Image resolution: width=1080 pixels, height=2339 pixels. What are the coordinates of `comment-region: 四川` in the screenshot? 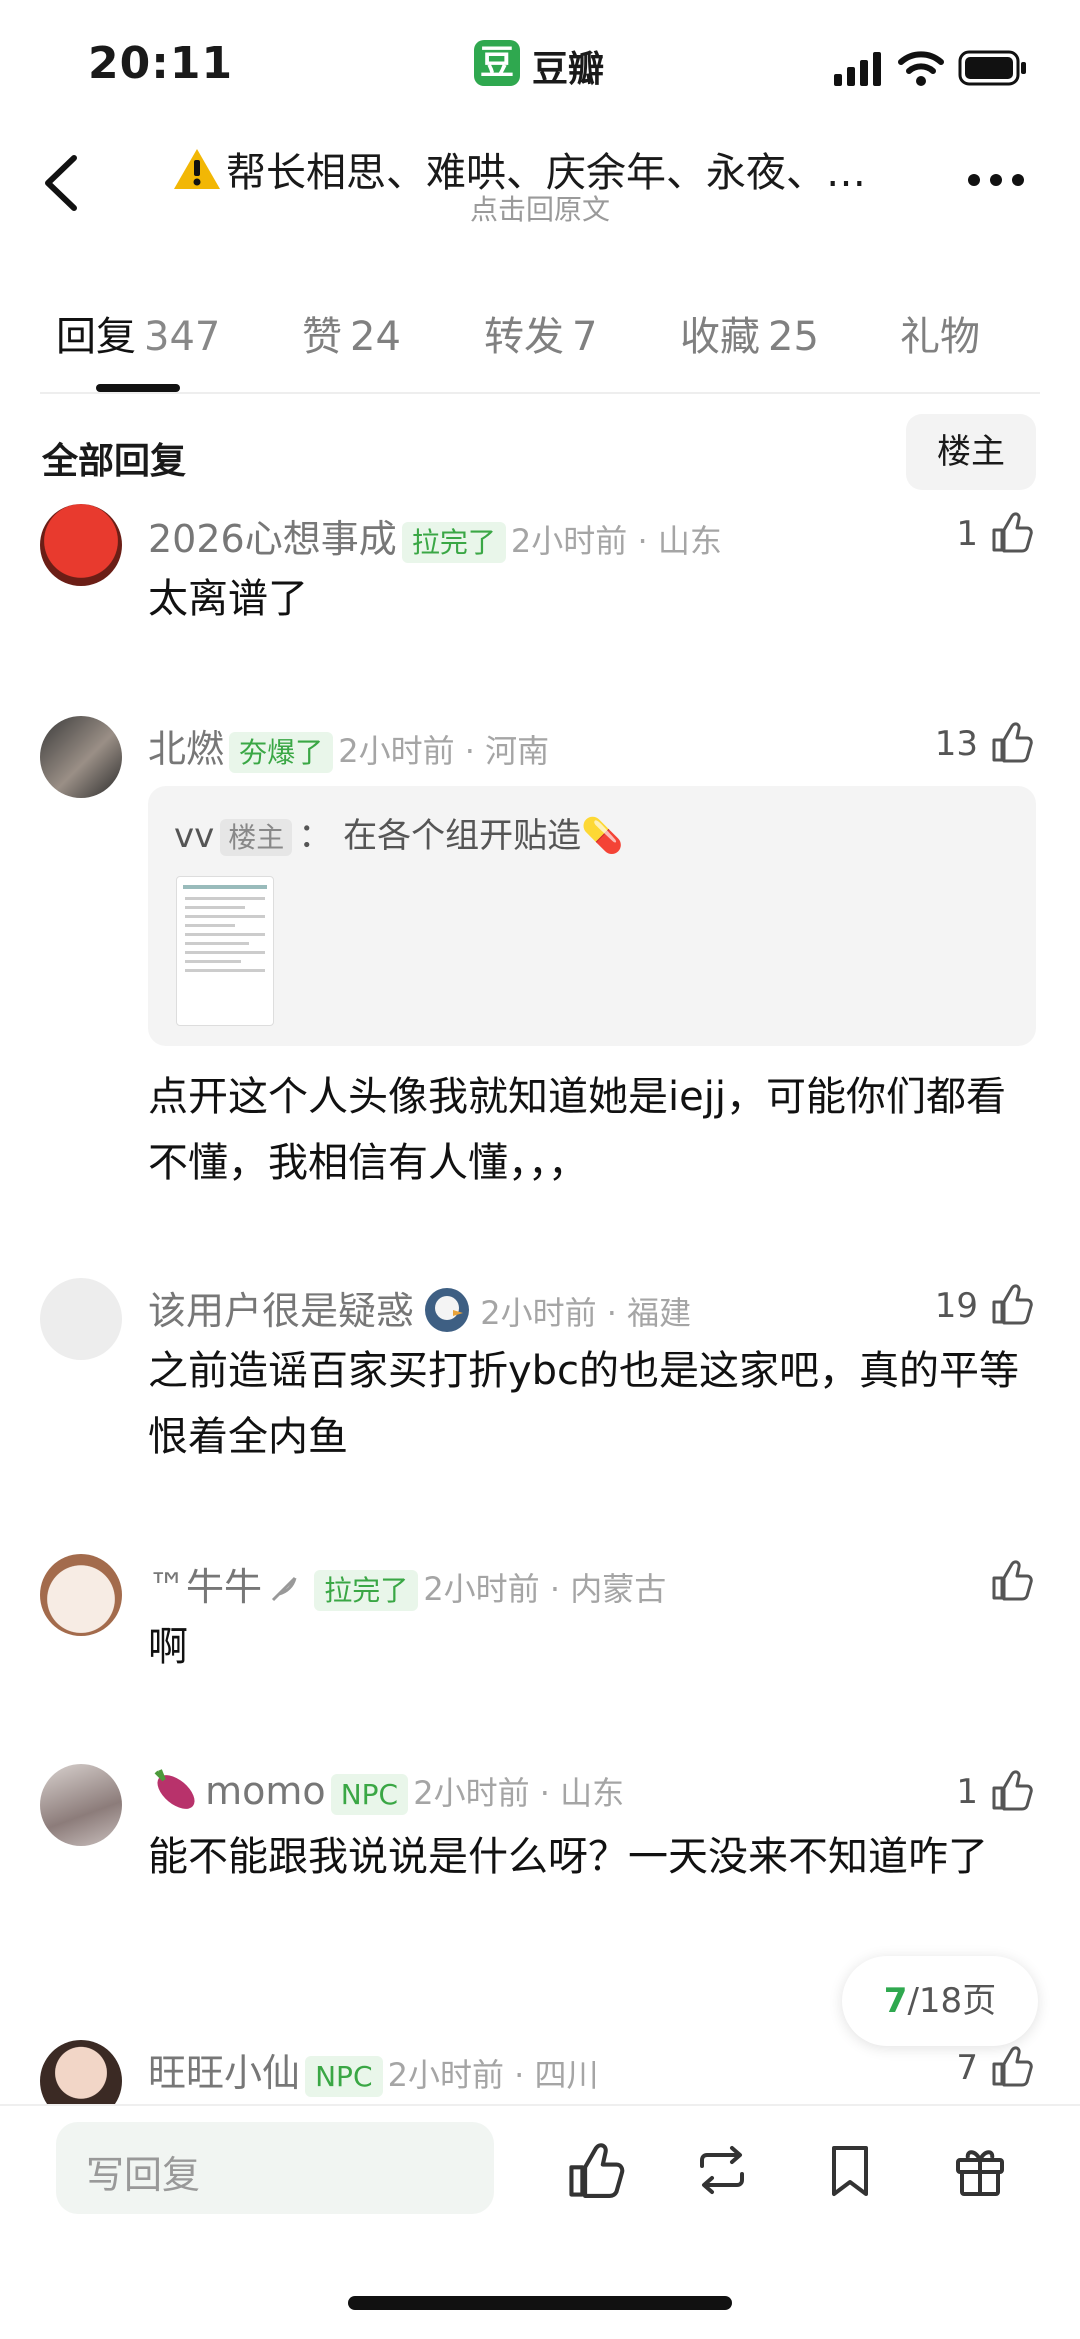 It's located at (566, 2075).